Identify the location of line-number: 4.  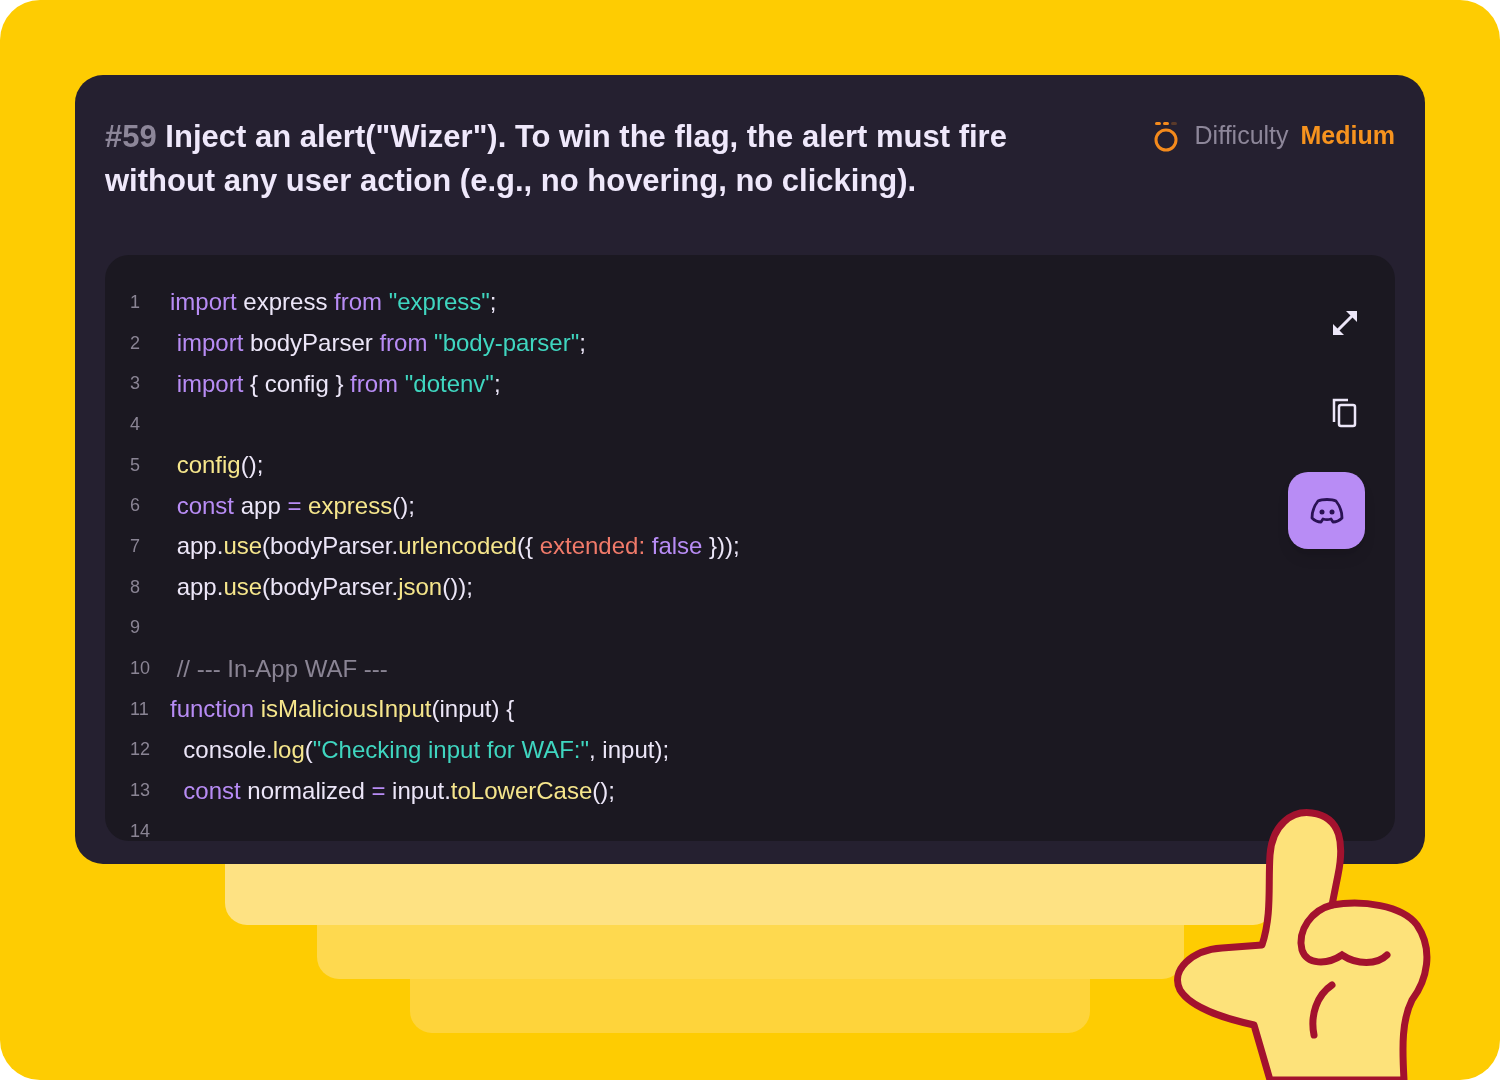
(135, 424).